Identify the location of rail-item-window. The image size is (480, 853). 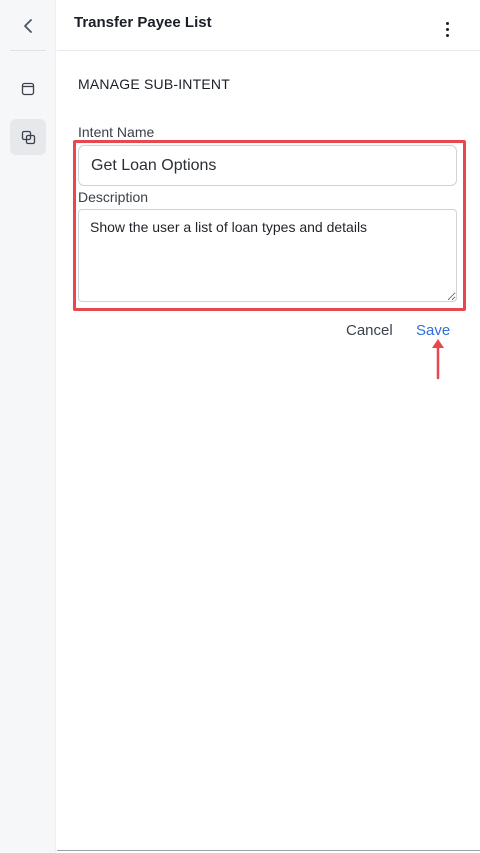
(28, 89).